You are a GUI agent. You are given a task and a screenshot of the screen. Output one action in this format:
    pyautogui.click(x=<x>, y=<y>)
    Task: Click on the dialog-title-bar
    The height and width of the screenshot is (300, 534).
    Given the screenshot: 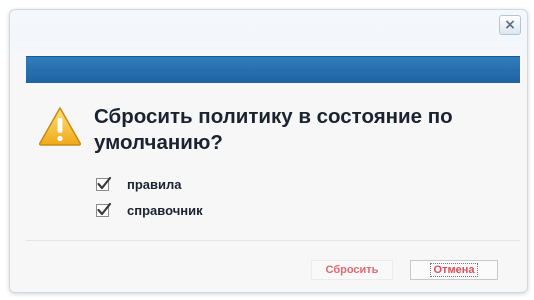 What is the action you would take?
    pyautogui.click(x=273, y=69)
    